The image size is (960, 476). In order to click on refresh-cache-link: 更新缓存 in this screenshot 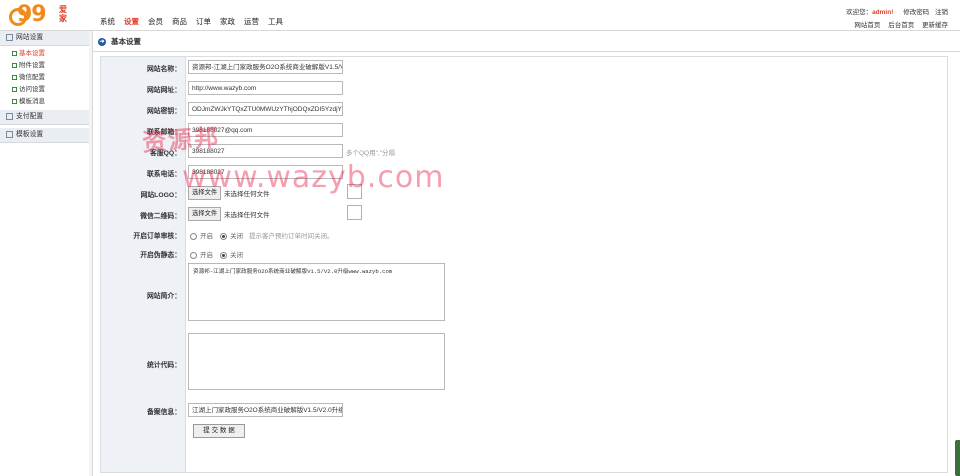, I will do `click(935, 25)`.